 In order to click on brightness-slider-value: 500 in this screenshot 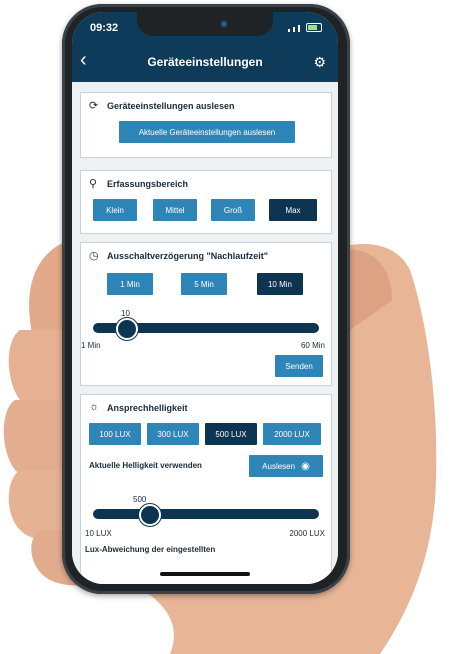, I will do `click(140, 499)`.